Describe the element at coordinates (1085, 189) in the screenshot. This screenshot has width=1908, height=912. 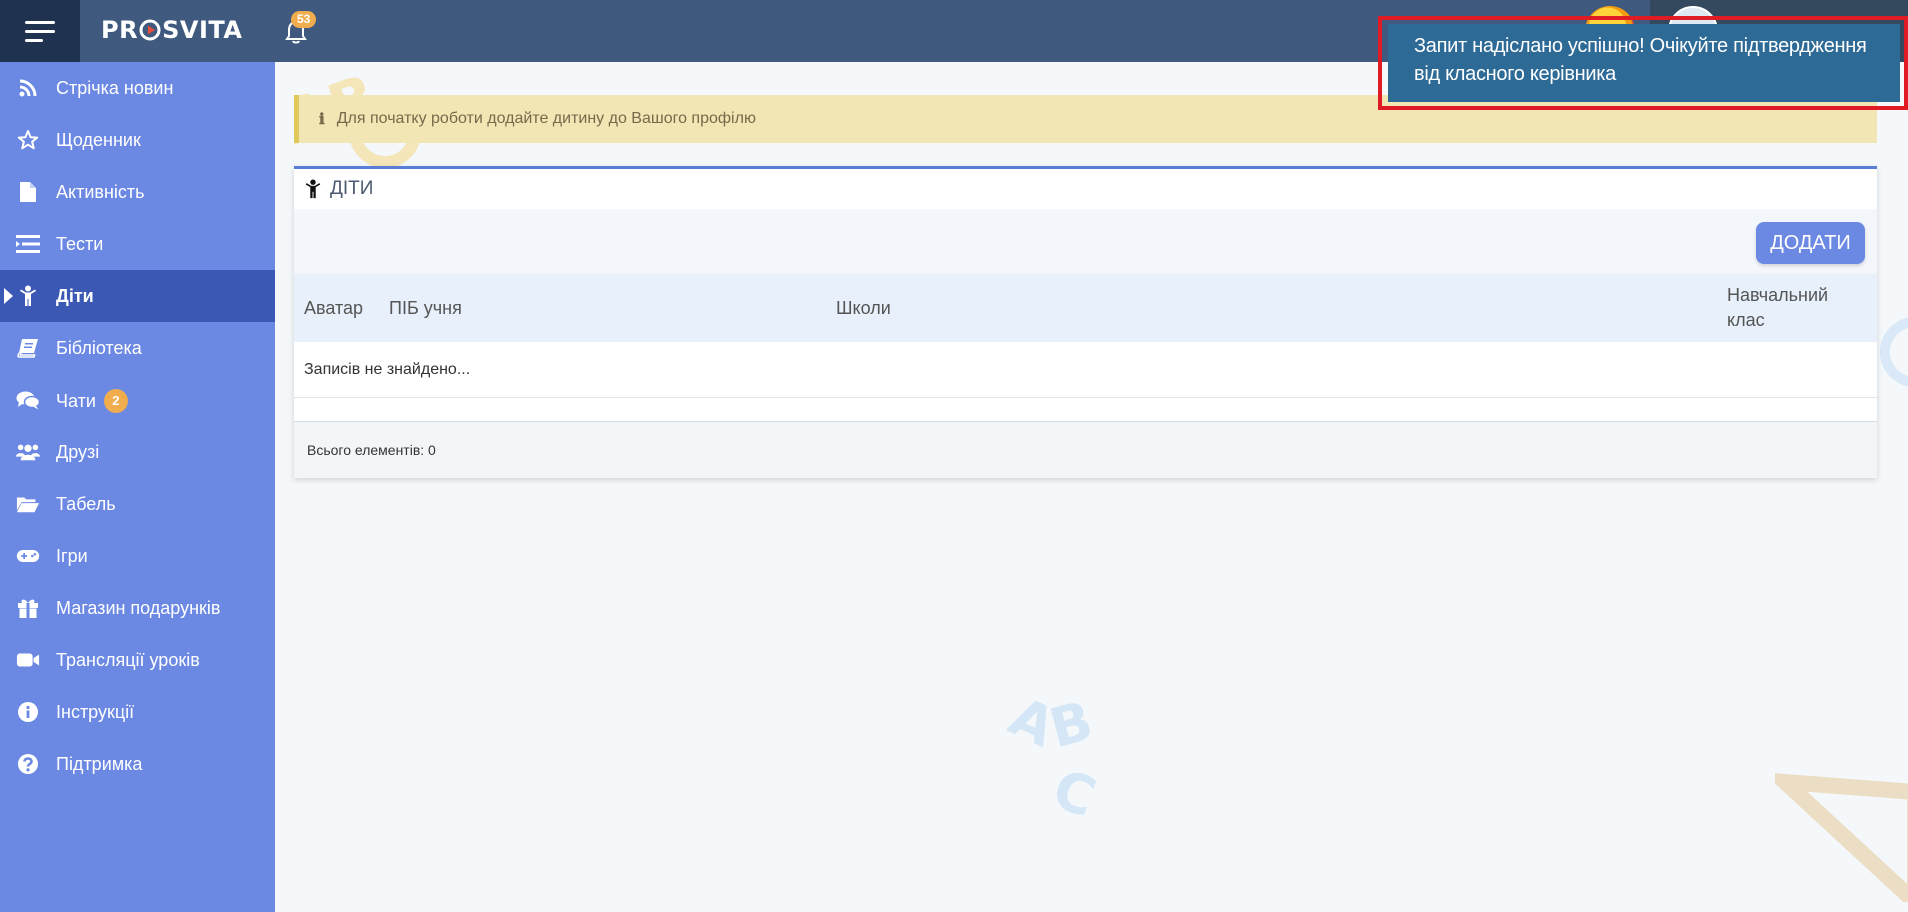
I see `panel-header: ДІТИ` at that location.